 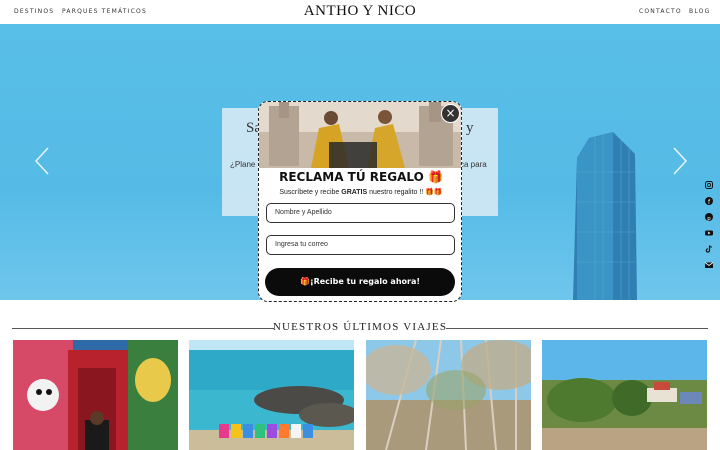 I want to click on popup-subtitle-text: Suscríbete y recibe, so click(x=310, y=192).